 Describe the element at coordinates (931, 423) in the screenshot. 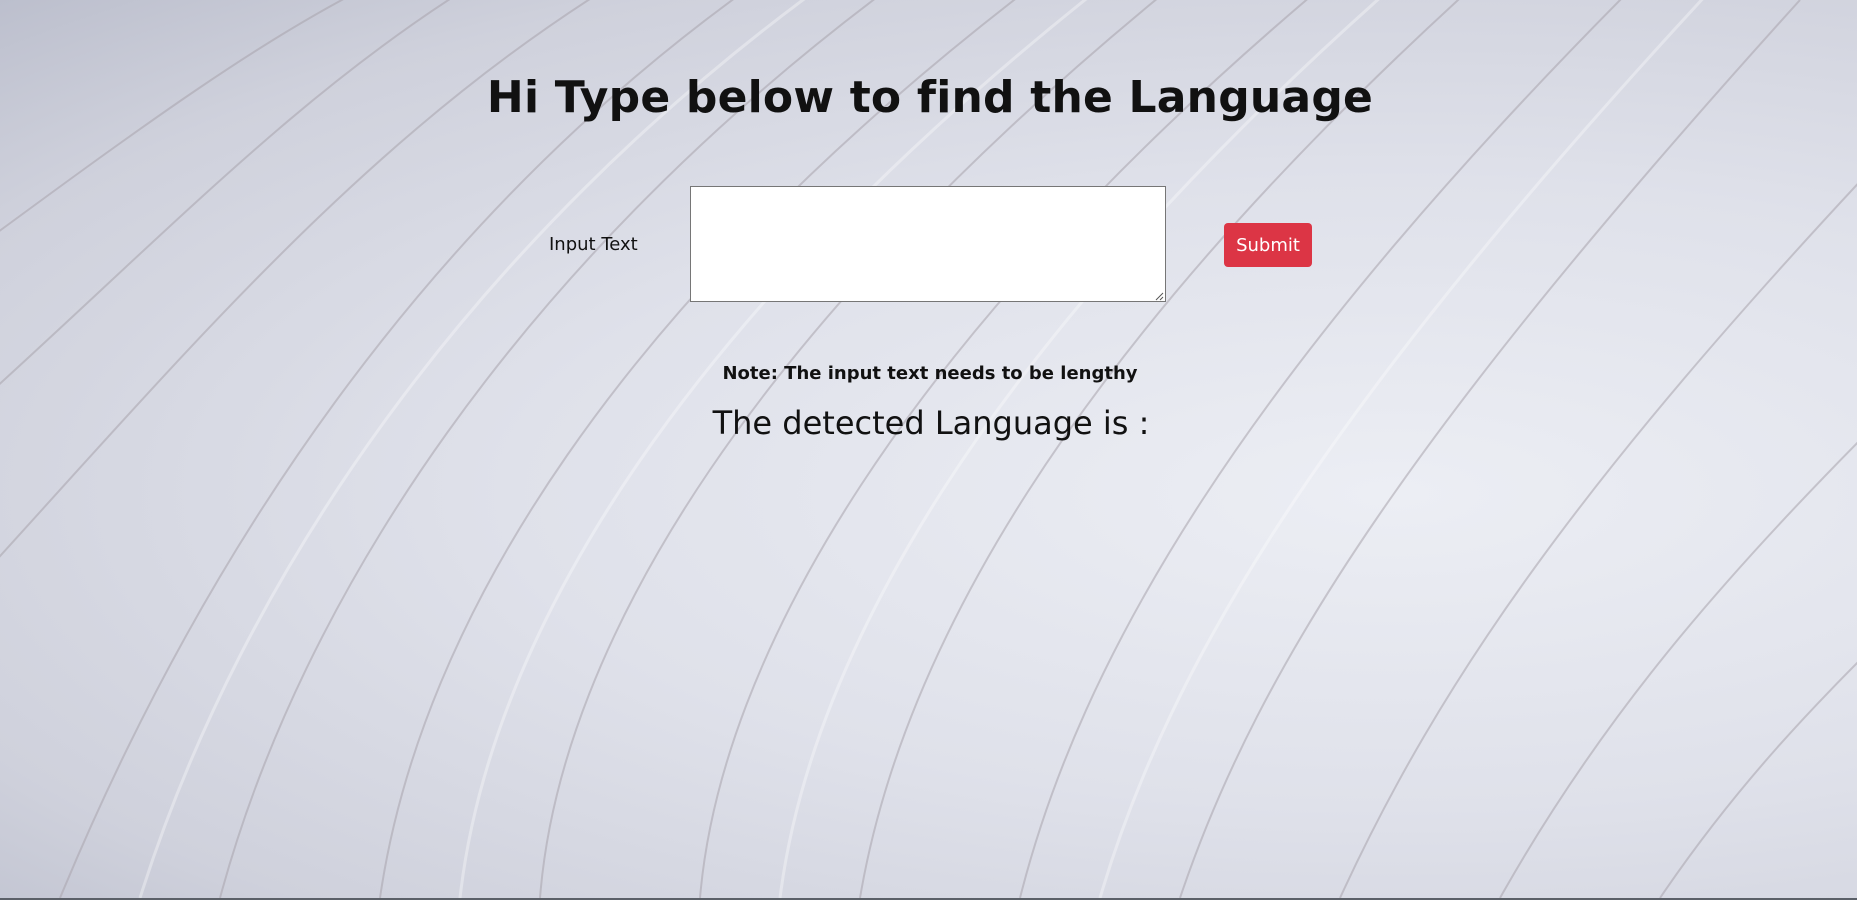

I see `detected-language-label: The detected Language is :` at that location.